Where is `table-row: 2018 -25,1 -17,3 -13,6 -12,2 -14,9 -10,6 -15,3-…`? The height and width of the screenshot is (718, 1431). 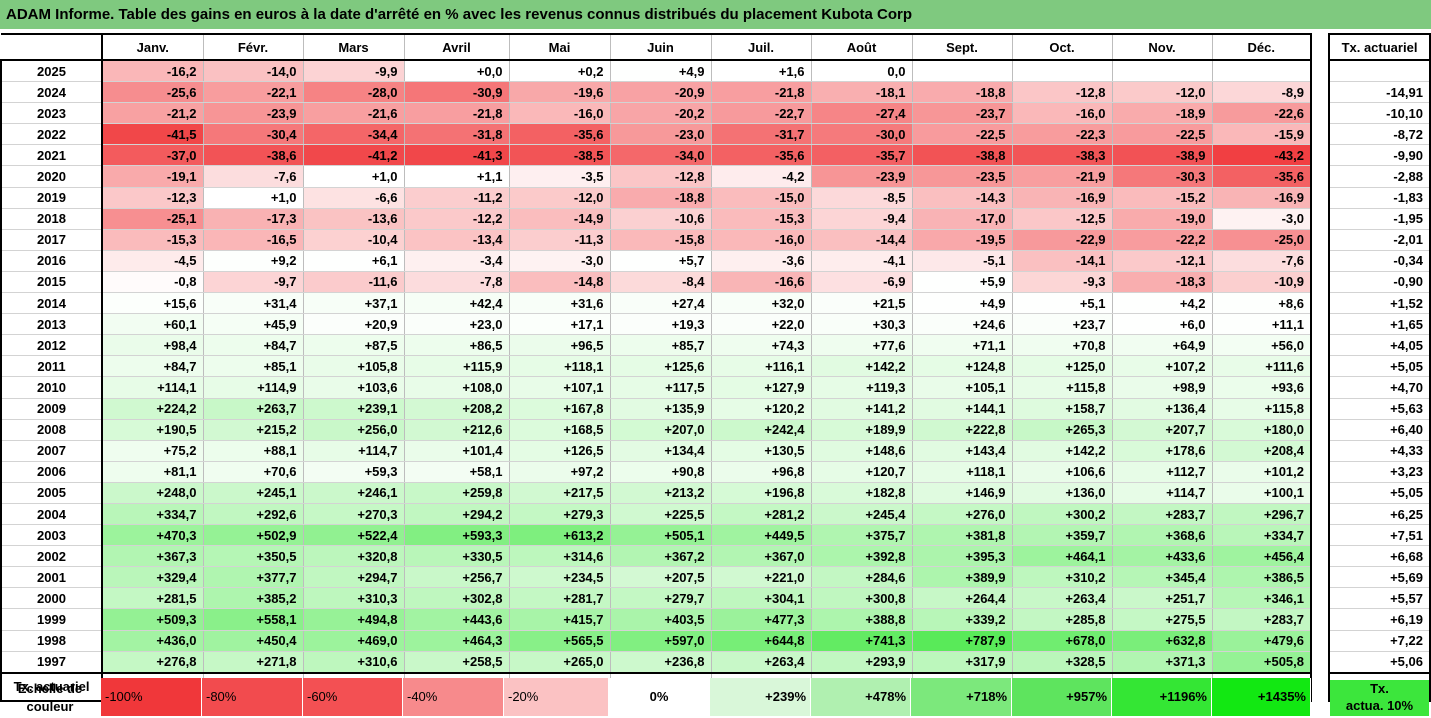
table-row: 2018 -25,1 -17,3 -13,6 -12,2 -14,9 -10,6 -15,3-… is located at coordinates (656, 219).